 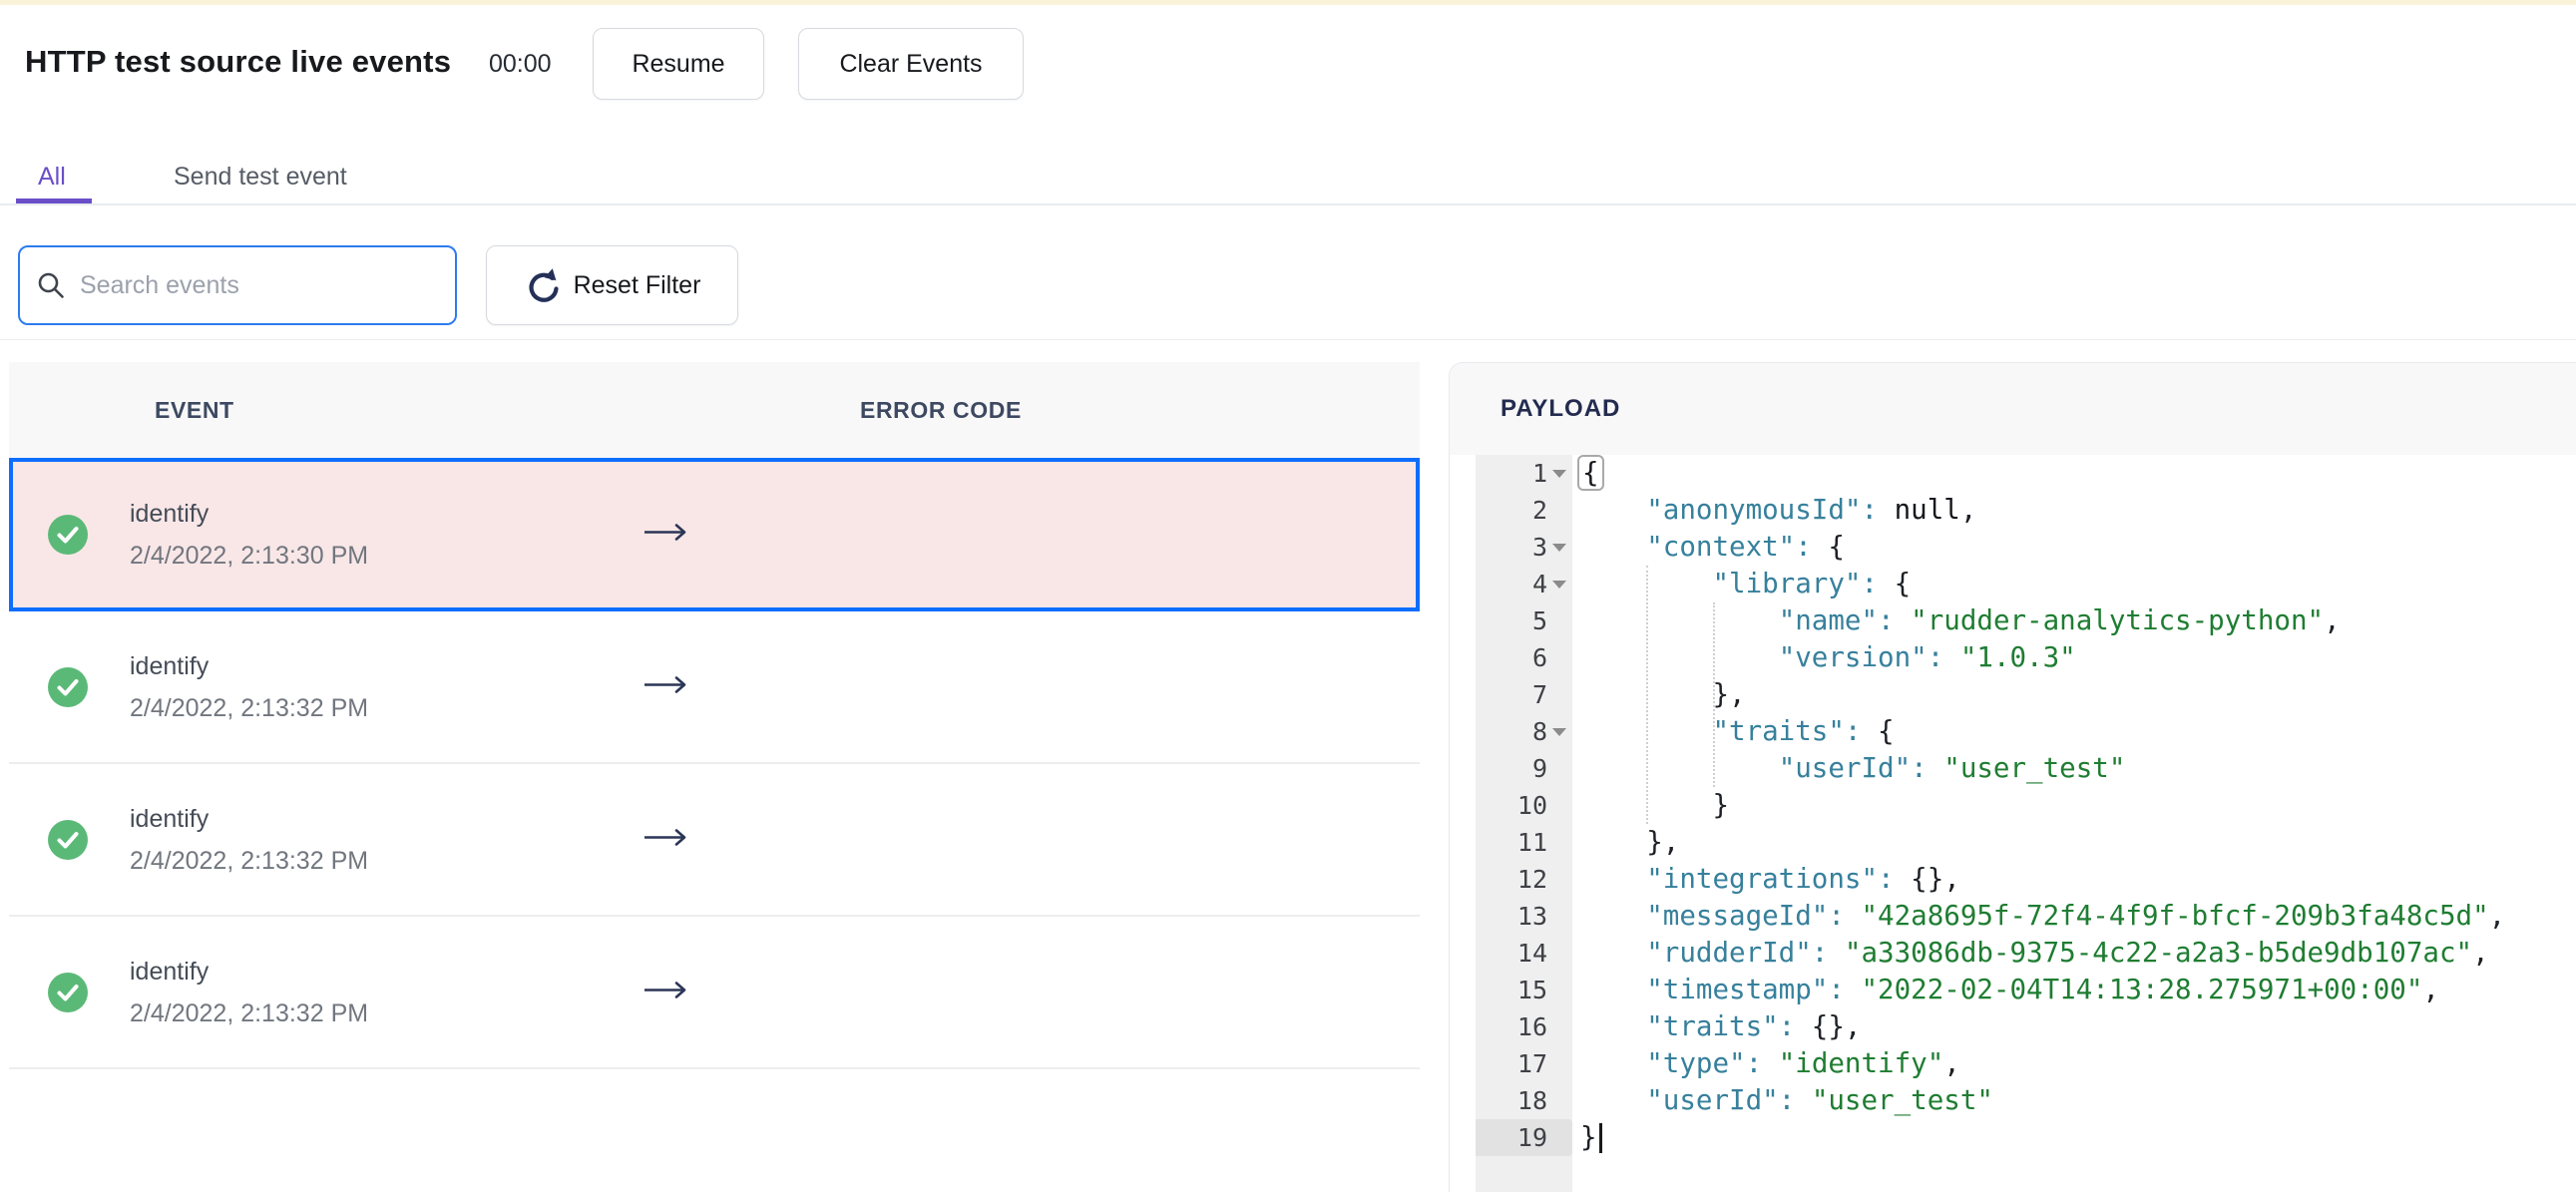 What do you see at coordinates (941, 409) in the screenshot?
I see `column-header-error-code: ERROR CODE` at bounding box center [941, 409].